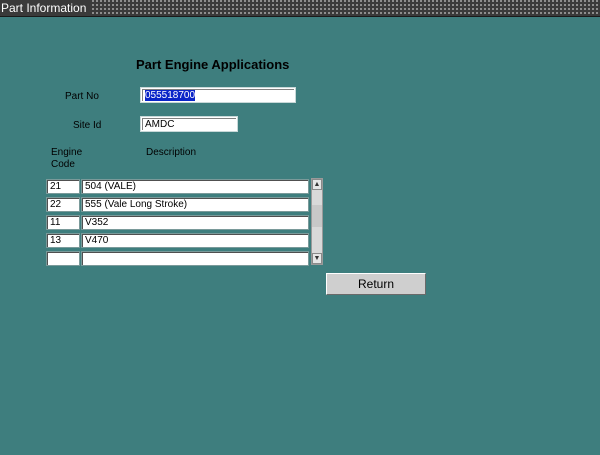 The height and width of the screenshot is (455, 600). Describe the element at coordinates (317, 184) in the screenshot. I see `scroll-up-arrow-icon: ▲` at that location.